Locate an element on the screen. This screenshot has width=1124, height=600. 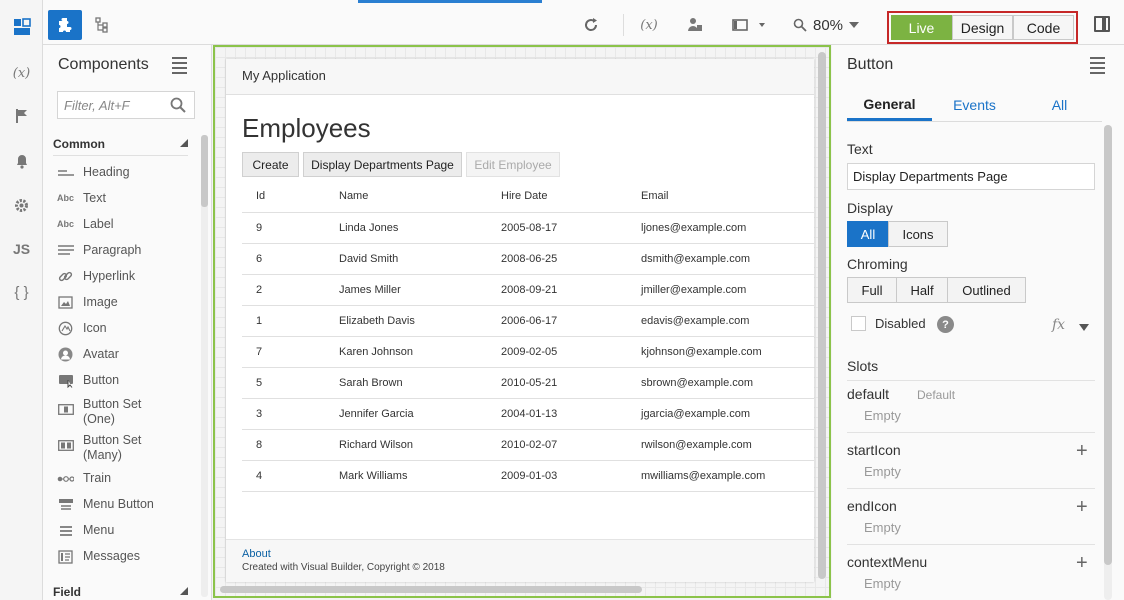
inspector-scrollbar is located at coordinates (1108, 362).